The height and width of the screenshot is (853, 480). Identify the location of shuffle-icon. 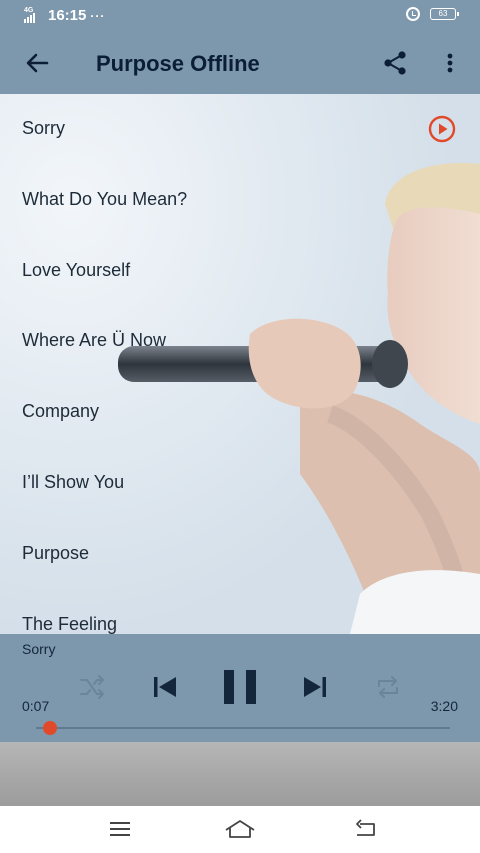
(92, 687).